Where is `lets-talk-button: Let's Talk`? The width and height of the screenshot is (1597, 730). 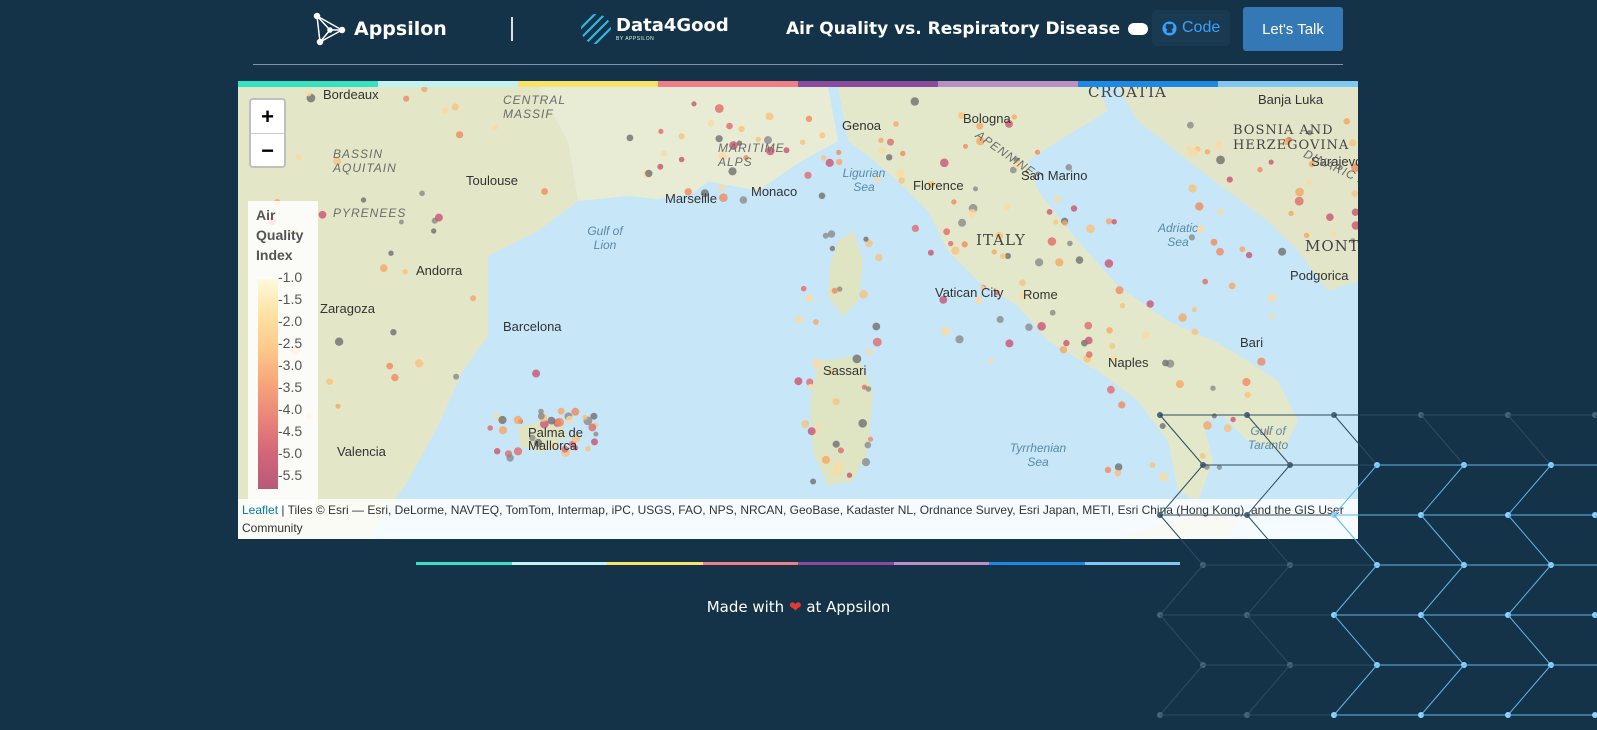
lets-talk-button: Let's Talk is located at coordinates (1293, 29).